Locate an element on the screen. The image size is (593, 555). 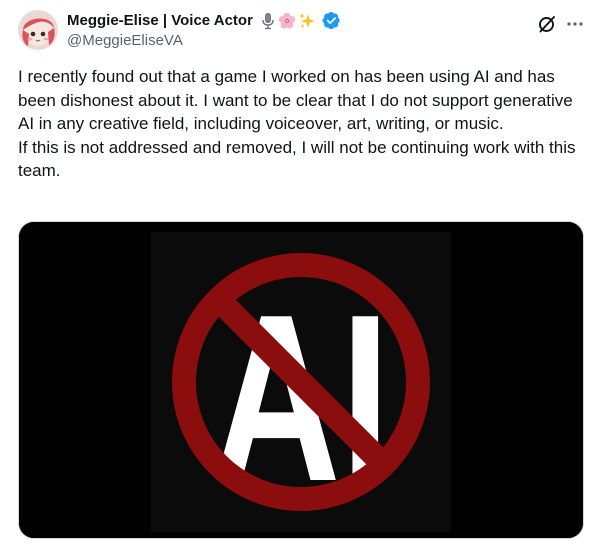
name-emojis is located at coordinates (288, 21).